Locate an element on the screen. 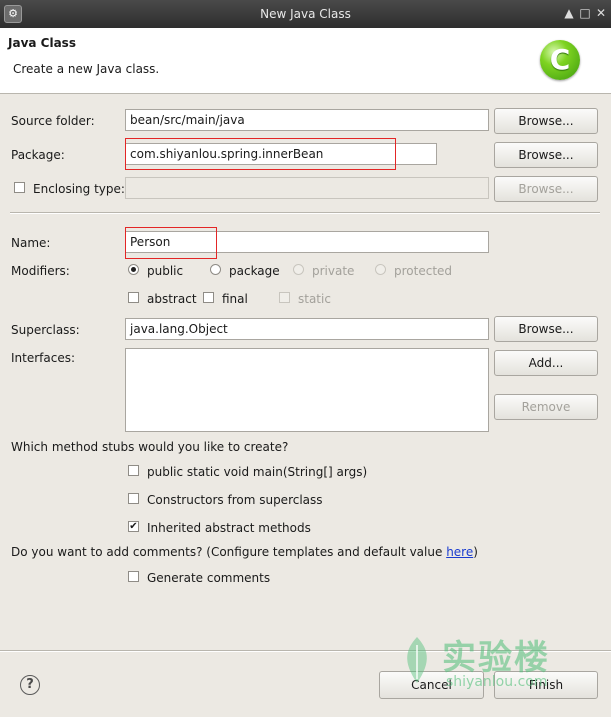 This screenshot has height=717, width=611. modifier-package-radio is located at coordinates (215, 269).